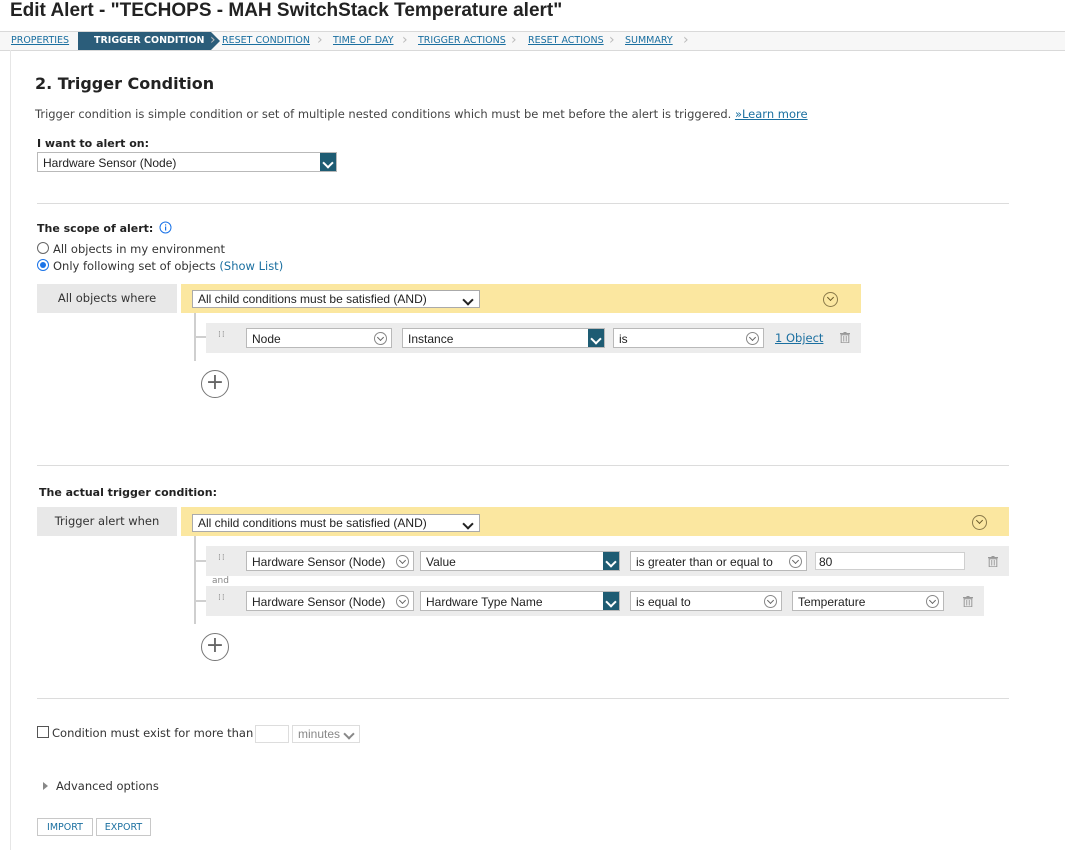  Describe the element at coordinates (266, 41) in the screenshot. I see `step-reset-condition: RESET CONDITION` at that location.